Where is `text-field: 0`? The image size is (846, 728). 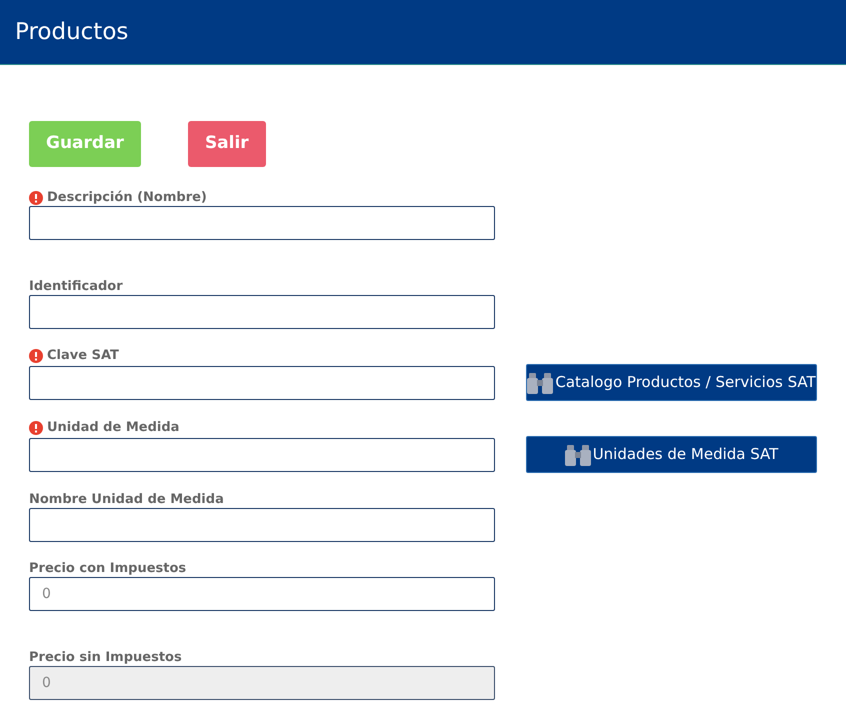
text-field: 0 is located at coordinates (262, 594).